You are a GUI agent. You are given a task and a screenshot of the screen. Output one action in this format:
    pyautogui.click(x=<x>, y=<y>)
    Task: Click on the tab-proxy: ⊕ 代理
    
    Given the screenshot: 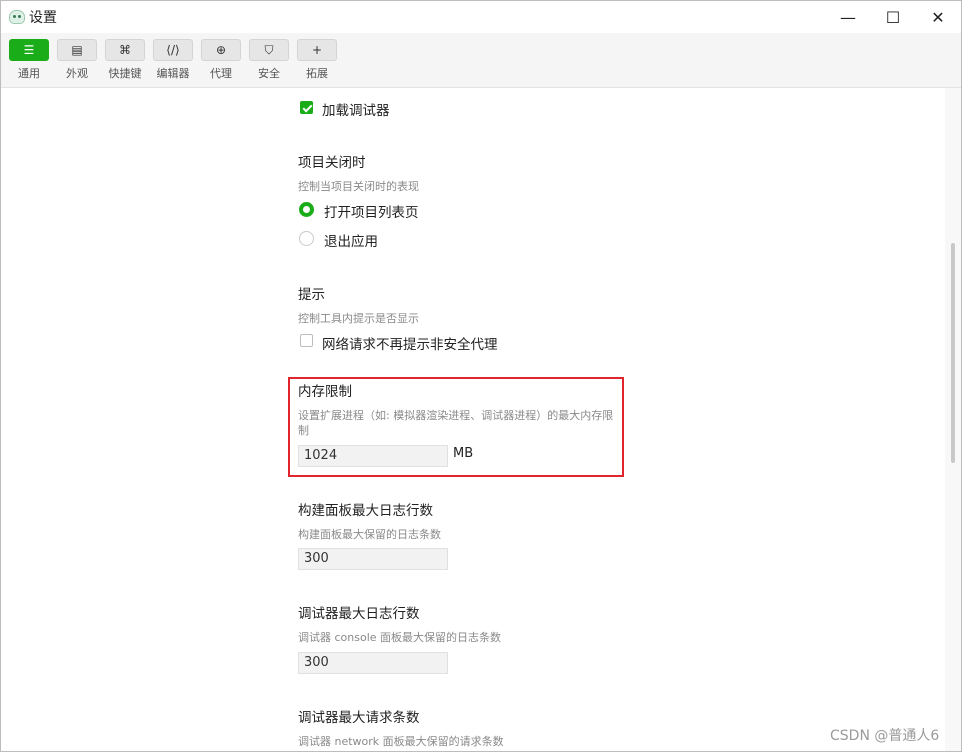 What is the action you would take?
    pyautogui.click(x=221, y=60)
    